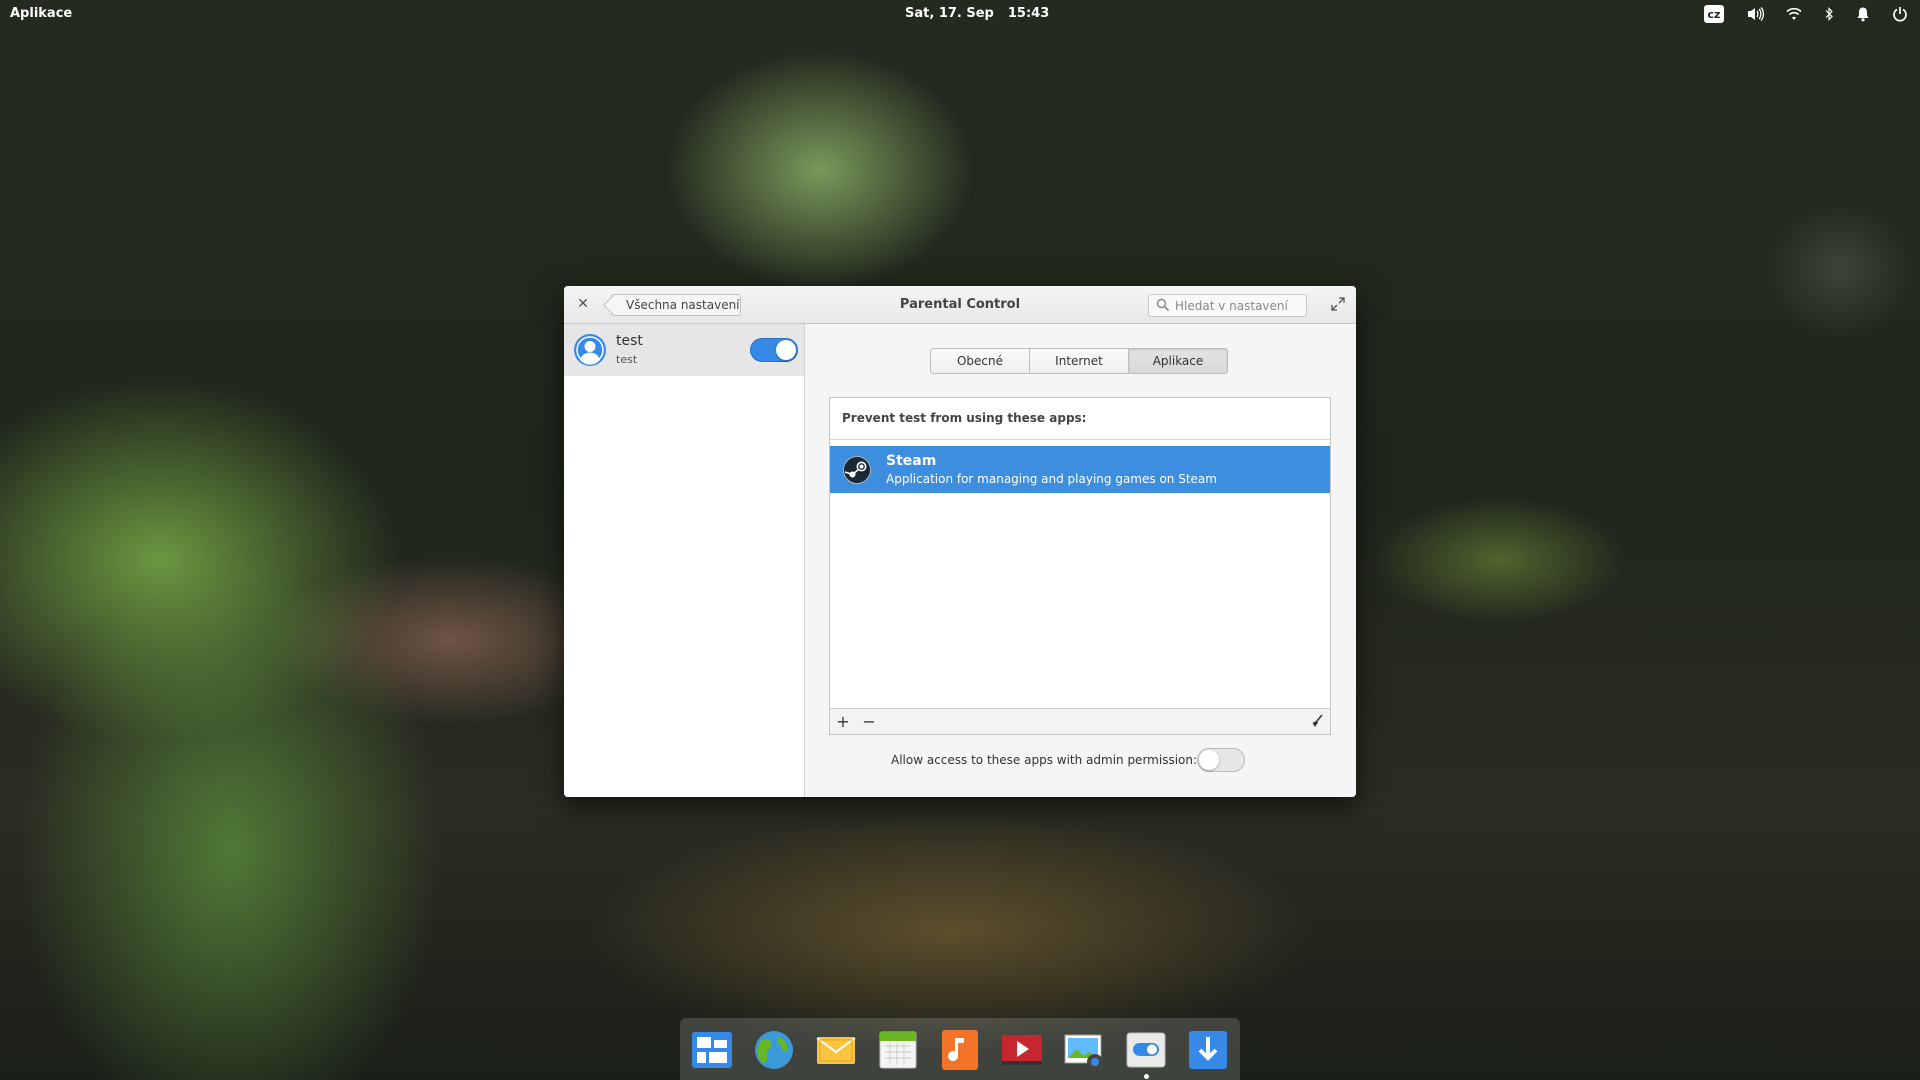 The image size is (1920, 1080). I want to click on music-icon, so click(960, 1050).